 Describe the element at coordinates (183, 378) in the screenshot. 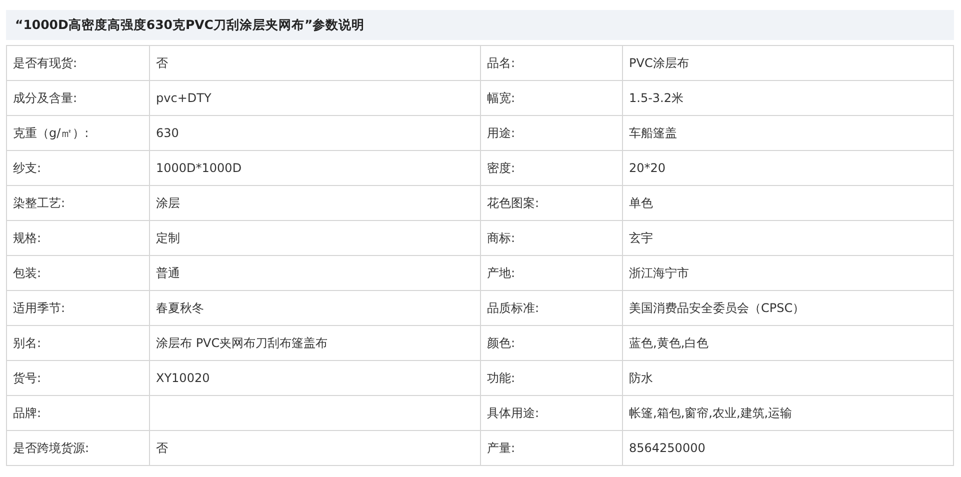

I see `attribute-value: XY10020` at that location.